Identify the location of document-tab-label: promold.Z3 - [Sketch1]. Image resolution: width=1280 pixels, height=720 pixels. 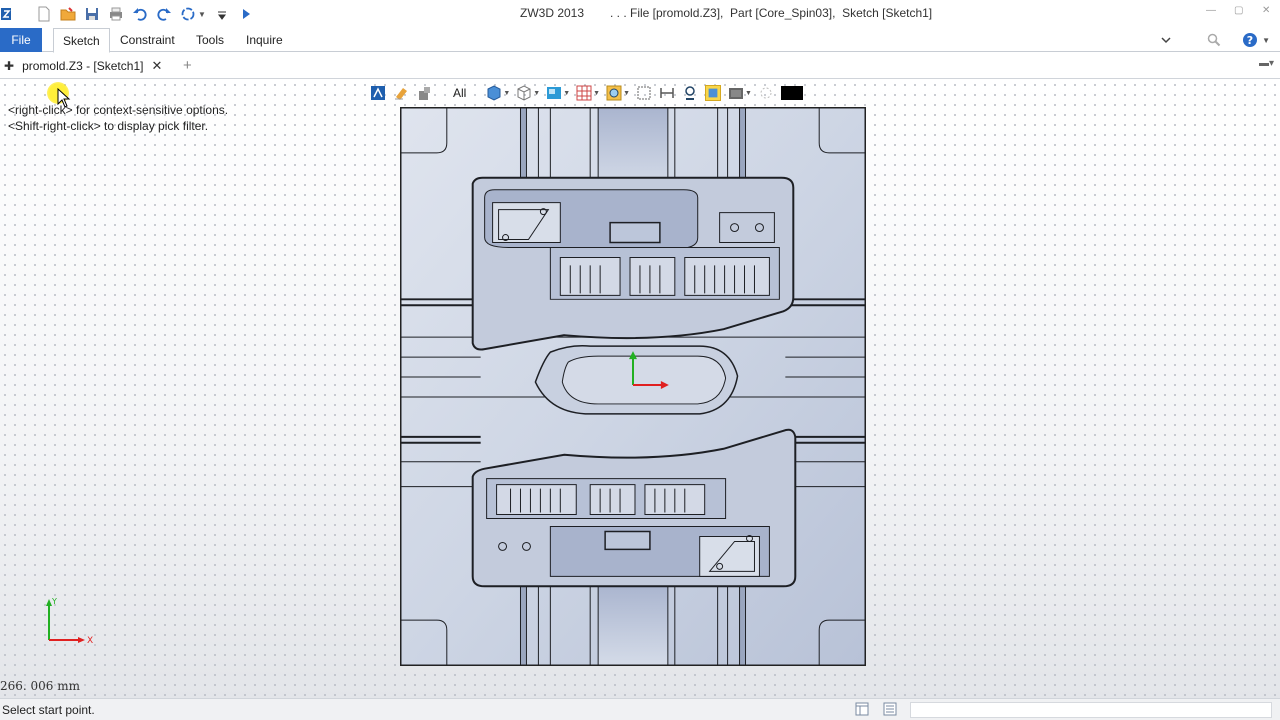
(83, 66).